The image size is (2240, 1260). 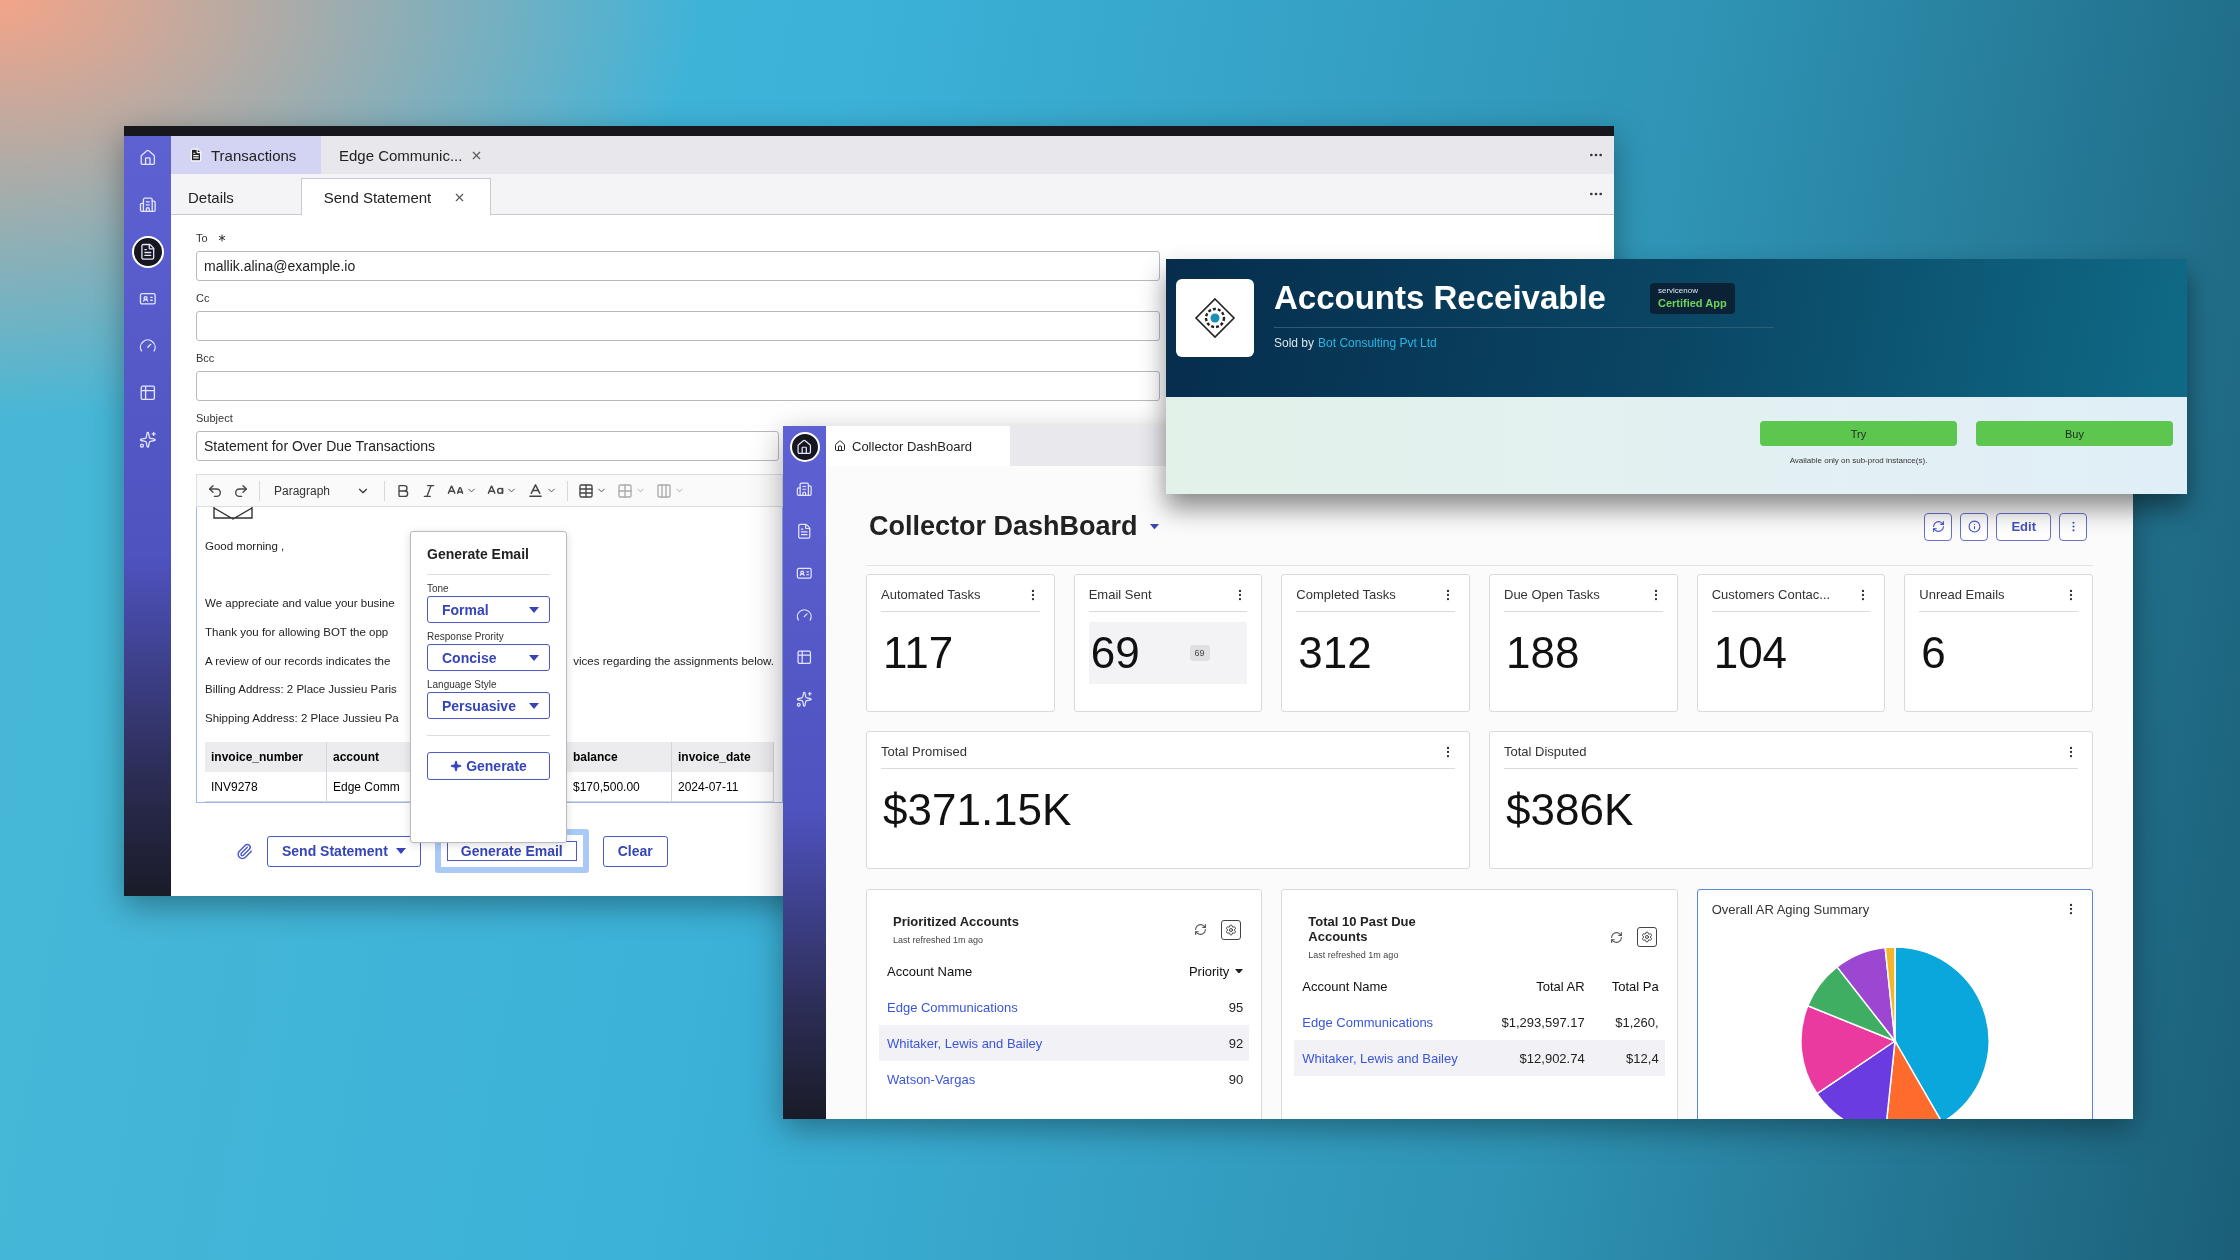 What do you see at coordinates (1545, 751) in the screenshot?
I see `card-title: Total Disputed` at bounding box center [1545, 751].